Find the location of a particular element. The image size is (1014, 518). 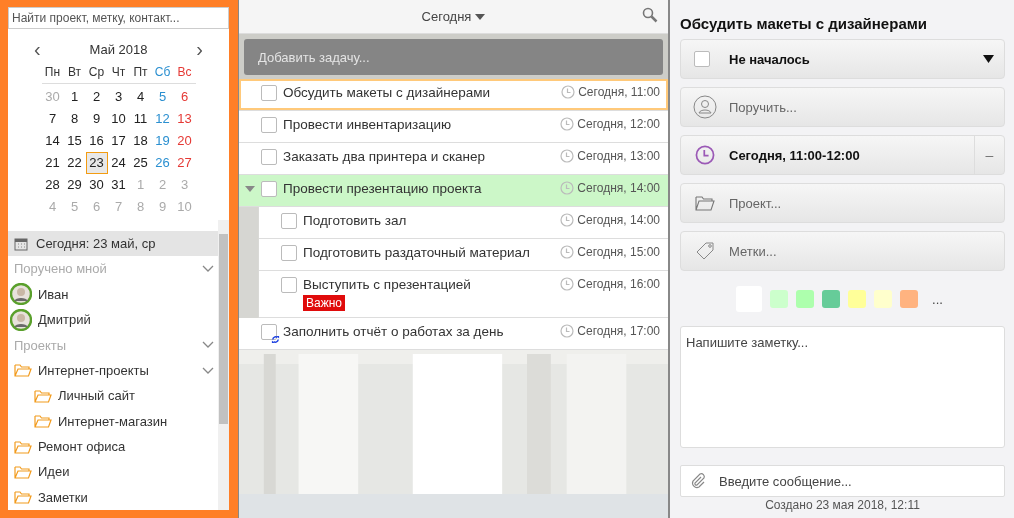

project-item: Идеи is located at coordinates (128, 472).